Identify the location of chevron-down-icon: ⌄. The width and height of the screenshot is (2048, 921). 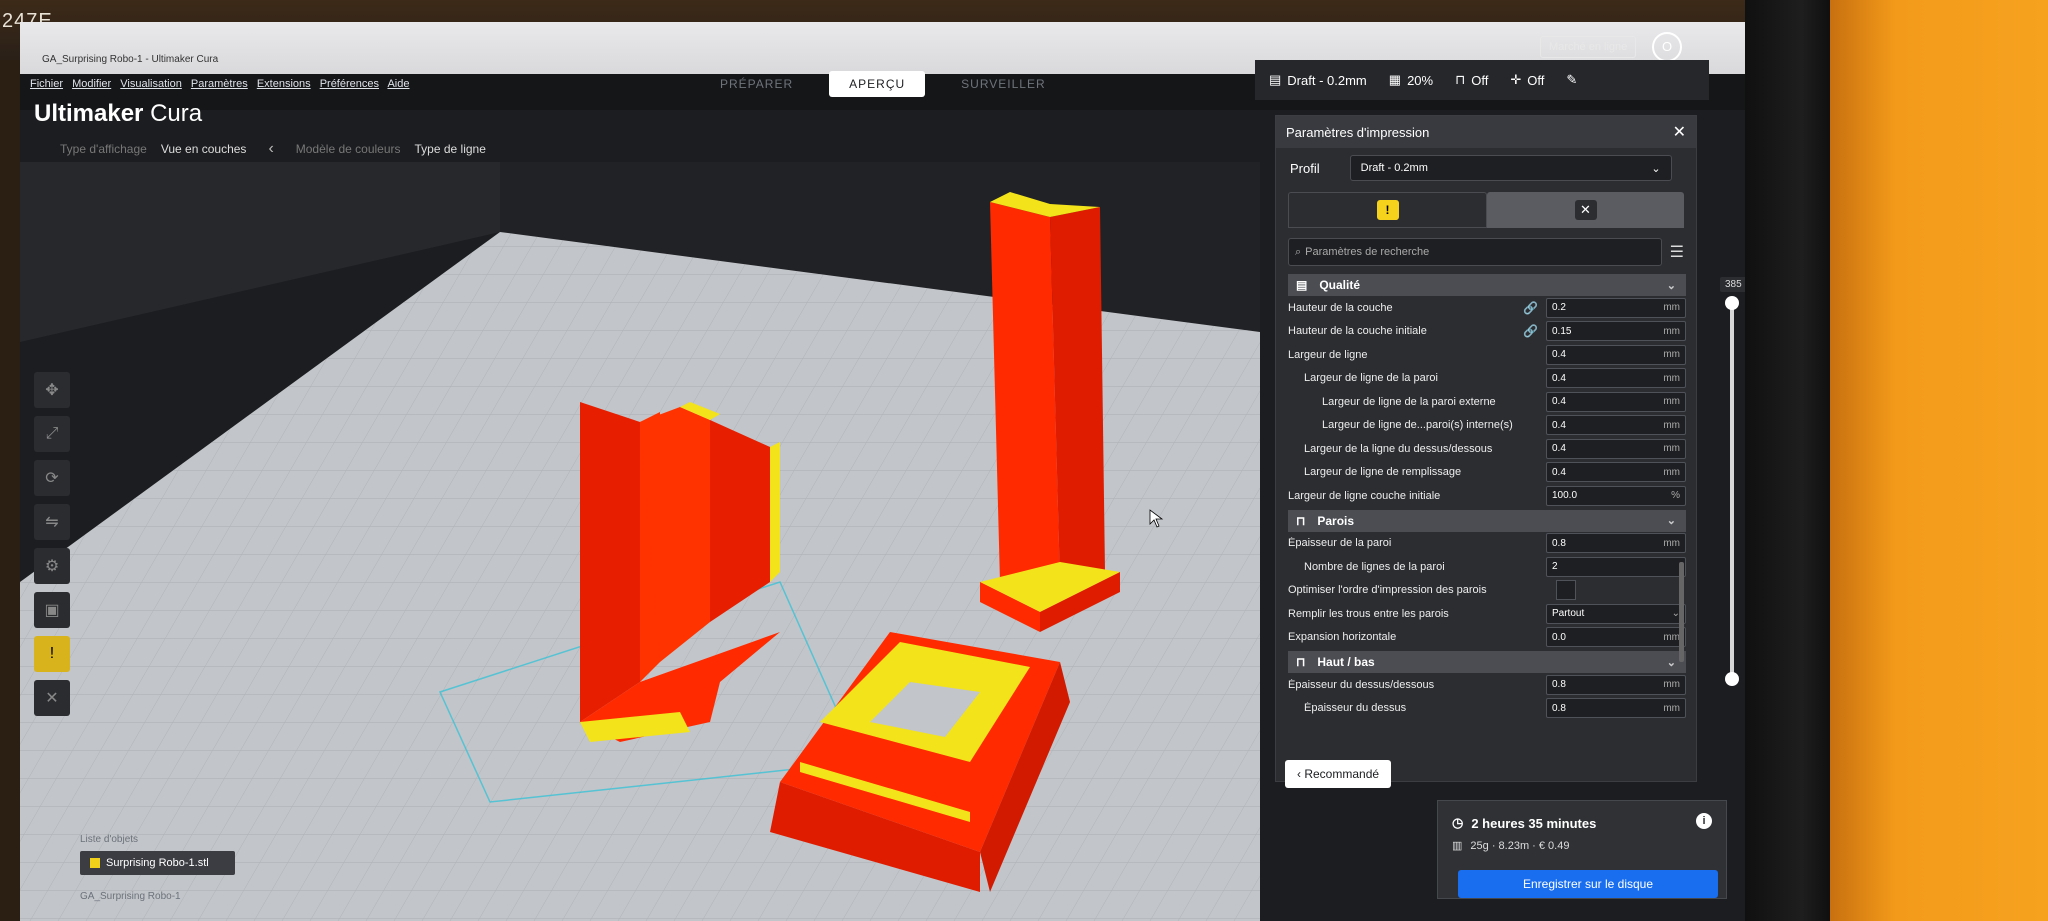
(1671, 662).